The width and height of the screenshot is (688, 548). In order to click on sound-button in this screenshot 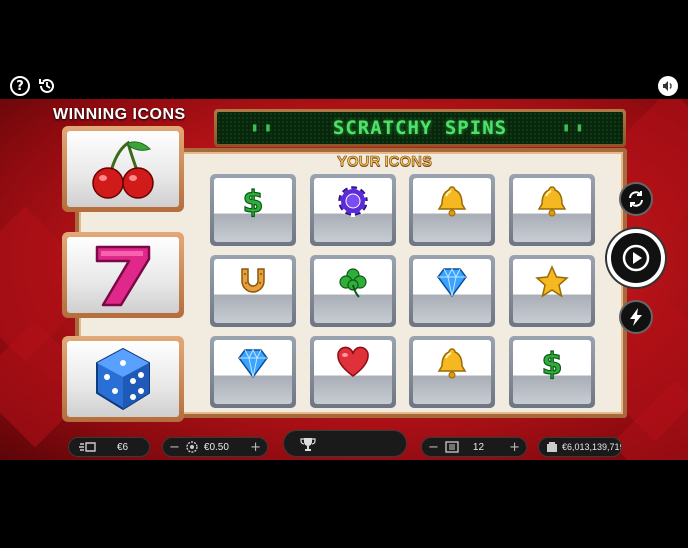, I will do `click(668, 86)`.